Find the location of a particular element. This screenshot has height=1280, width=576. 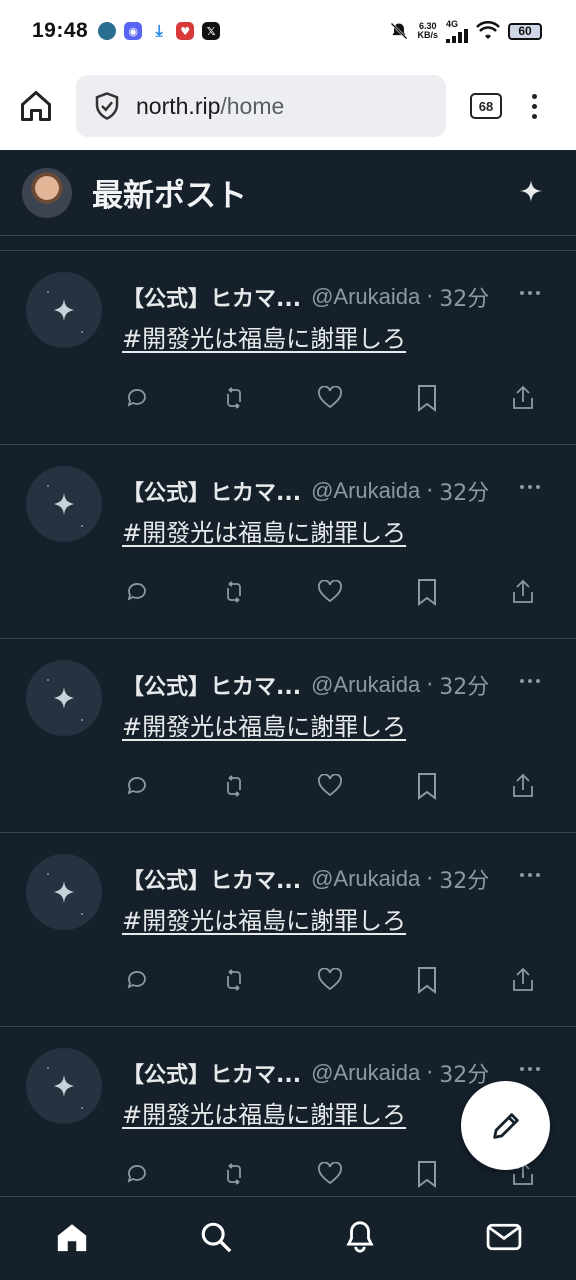

nav-messages-icon is located at coordinates (504, 1237).